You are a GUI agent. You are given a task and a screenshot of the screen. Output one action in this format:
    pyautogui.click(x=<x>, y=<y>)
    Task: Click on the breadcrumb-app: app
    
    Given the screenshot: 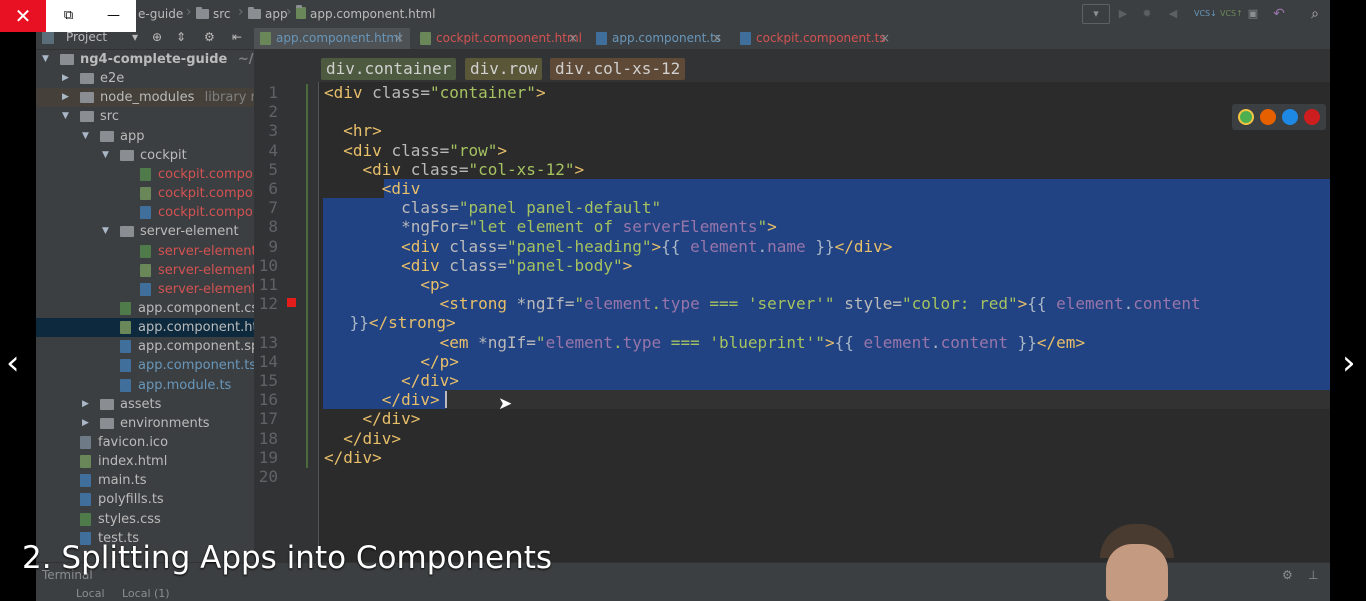 What is the action you would take?
    pyautogui.click(x=268, y=14)
    